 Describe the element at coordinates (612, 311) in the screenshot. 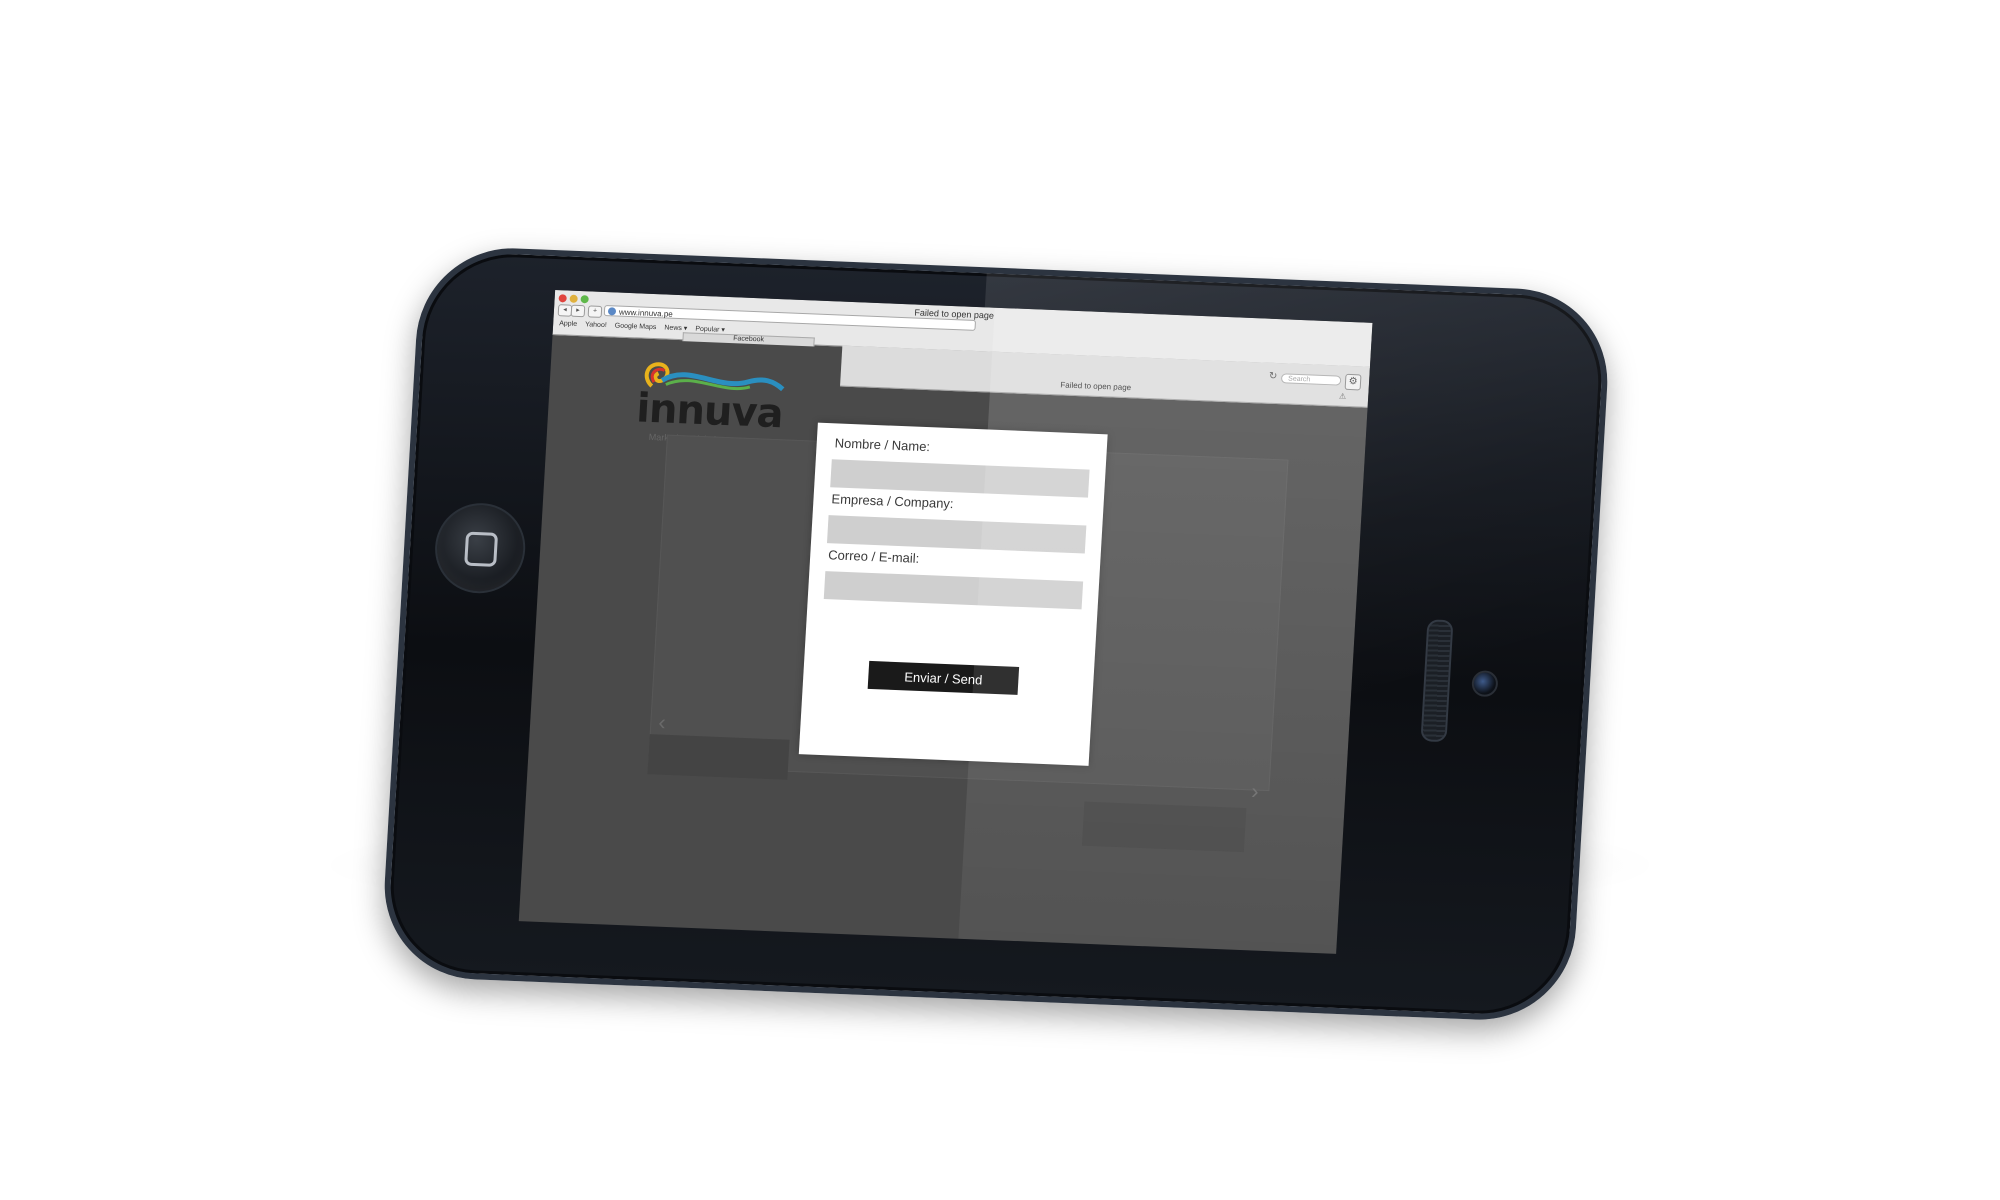

I see `globe-icon` at that location.